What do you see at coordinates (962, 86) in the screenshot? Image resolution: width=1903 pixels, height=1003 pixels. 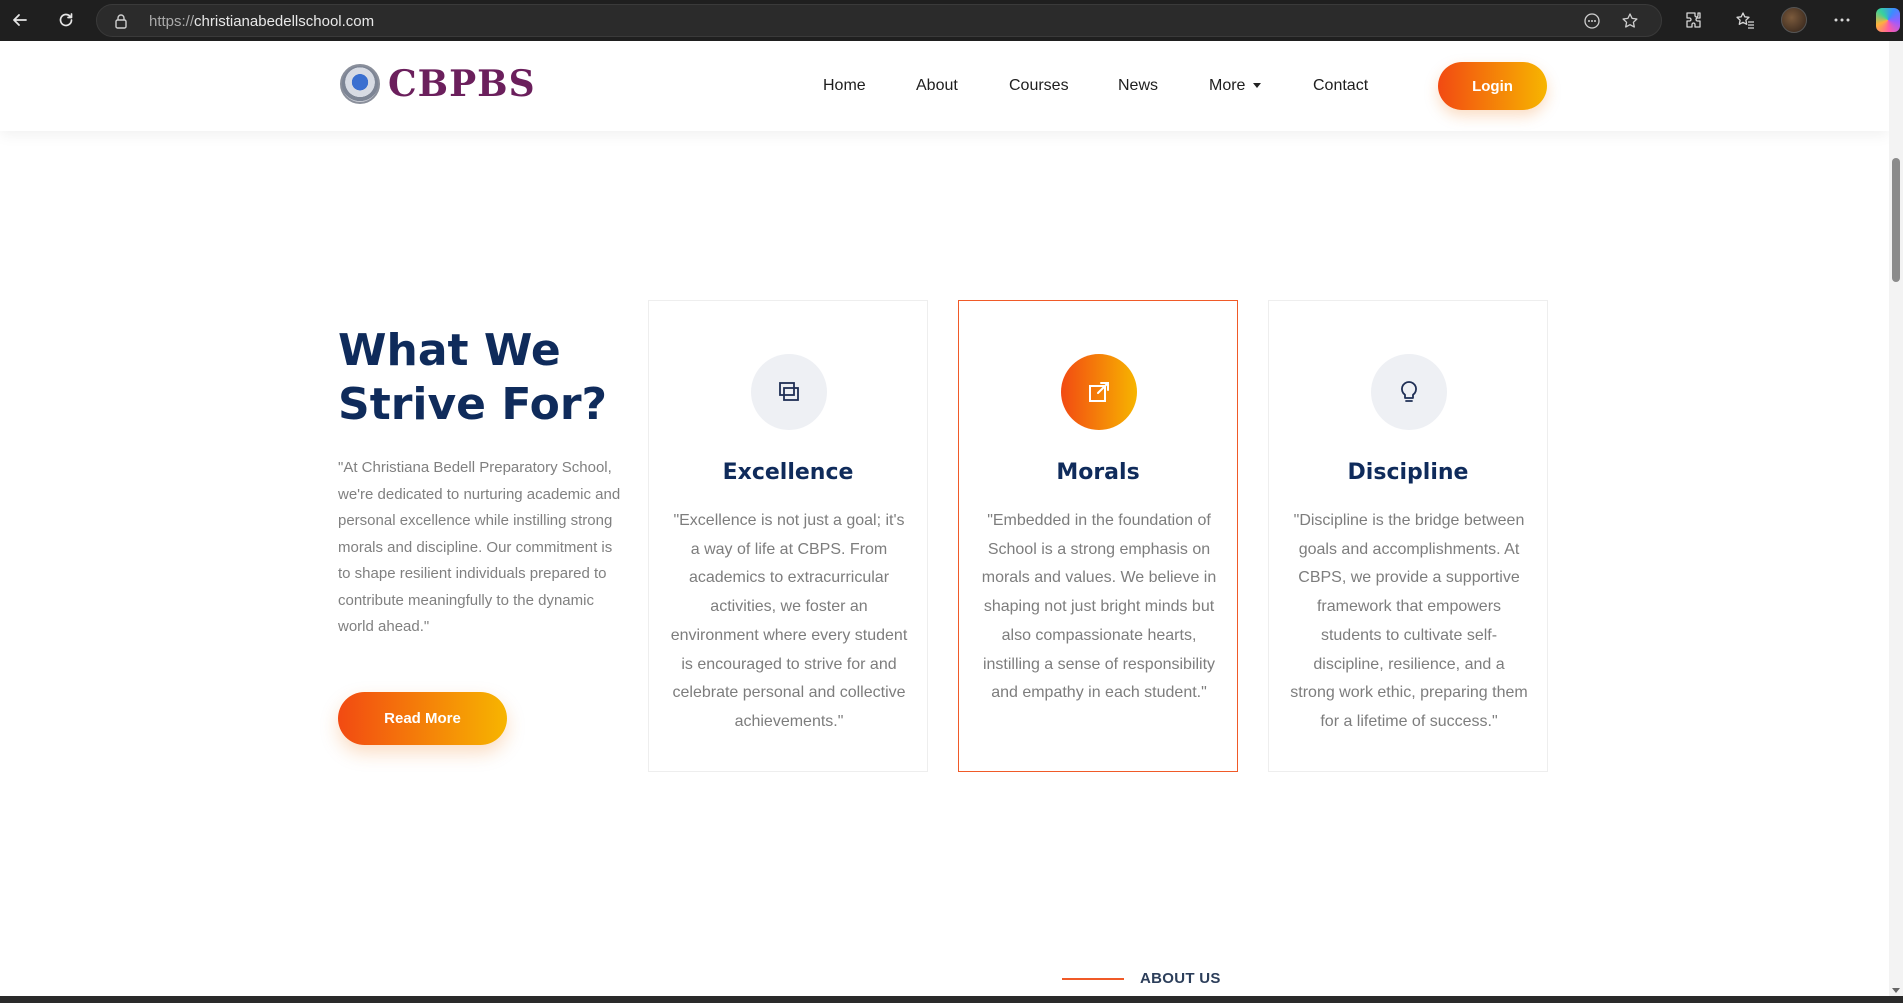 I see `nav-about: About` at bounding box center [962, 86].